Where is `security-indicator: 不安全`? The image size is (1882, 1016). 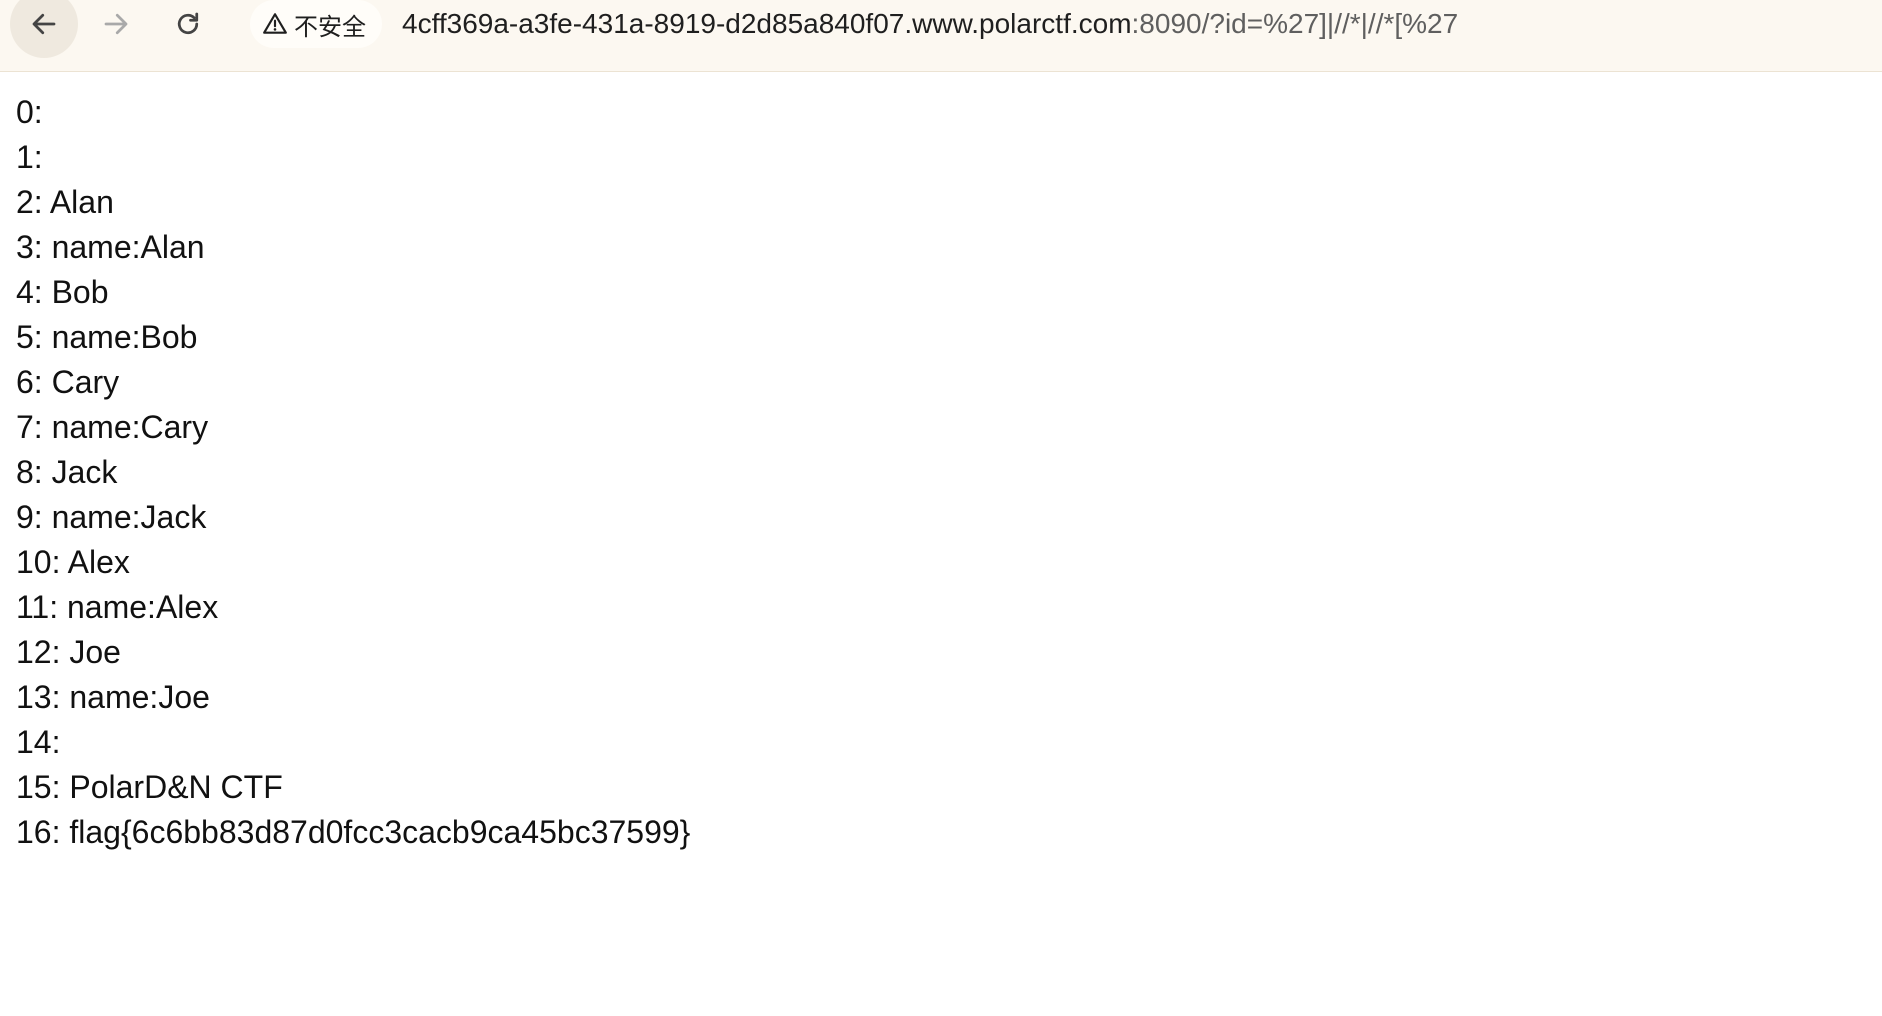
security-indicator: 不安全 is located at coordinates (316, 24).